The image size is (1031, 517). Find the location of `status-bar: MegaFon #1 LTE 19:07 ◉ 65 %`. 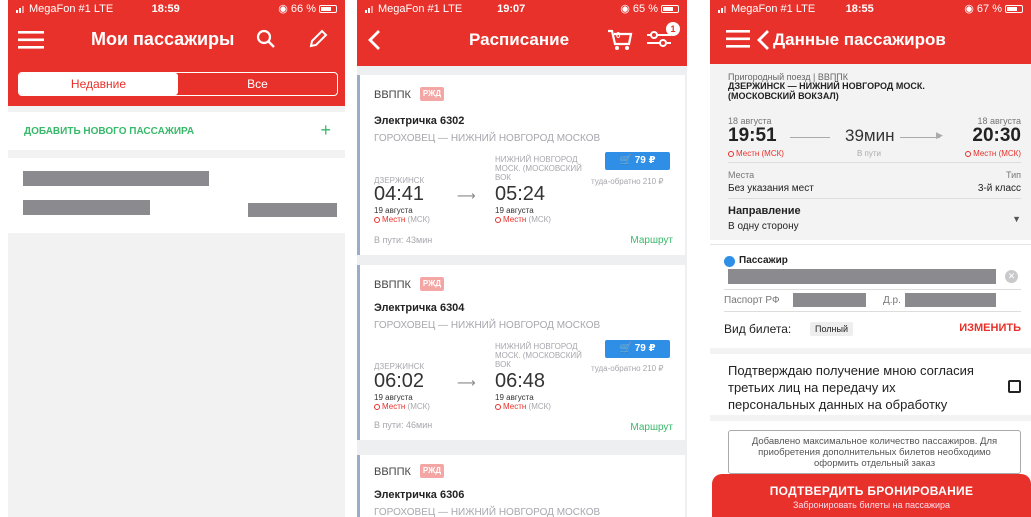

status-bar: MegaFon #1 LTE 19:07 ◉ 65 % is located at coordinates (522, 8).